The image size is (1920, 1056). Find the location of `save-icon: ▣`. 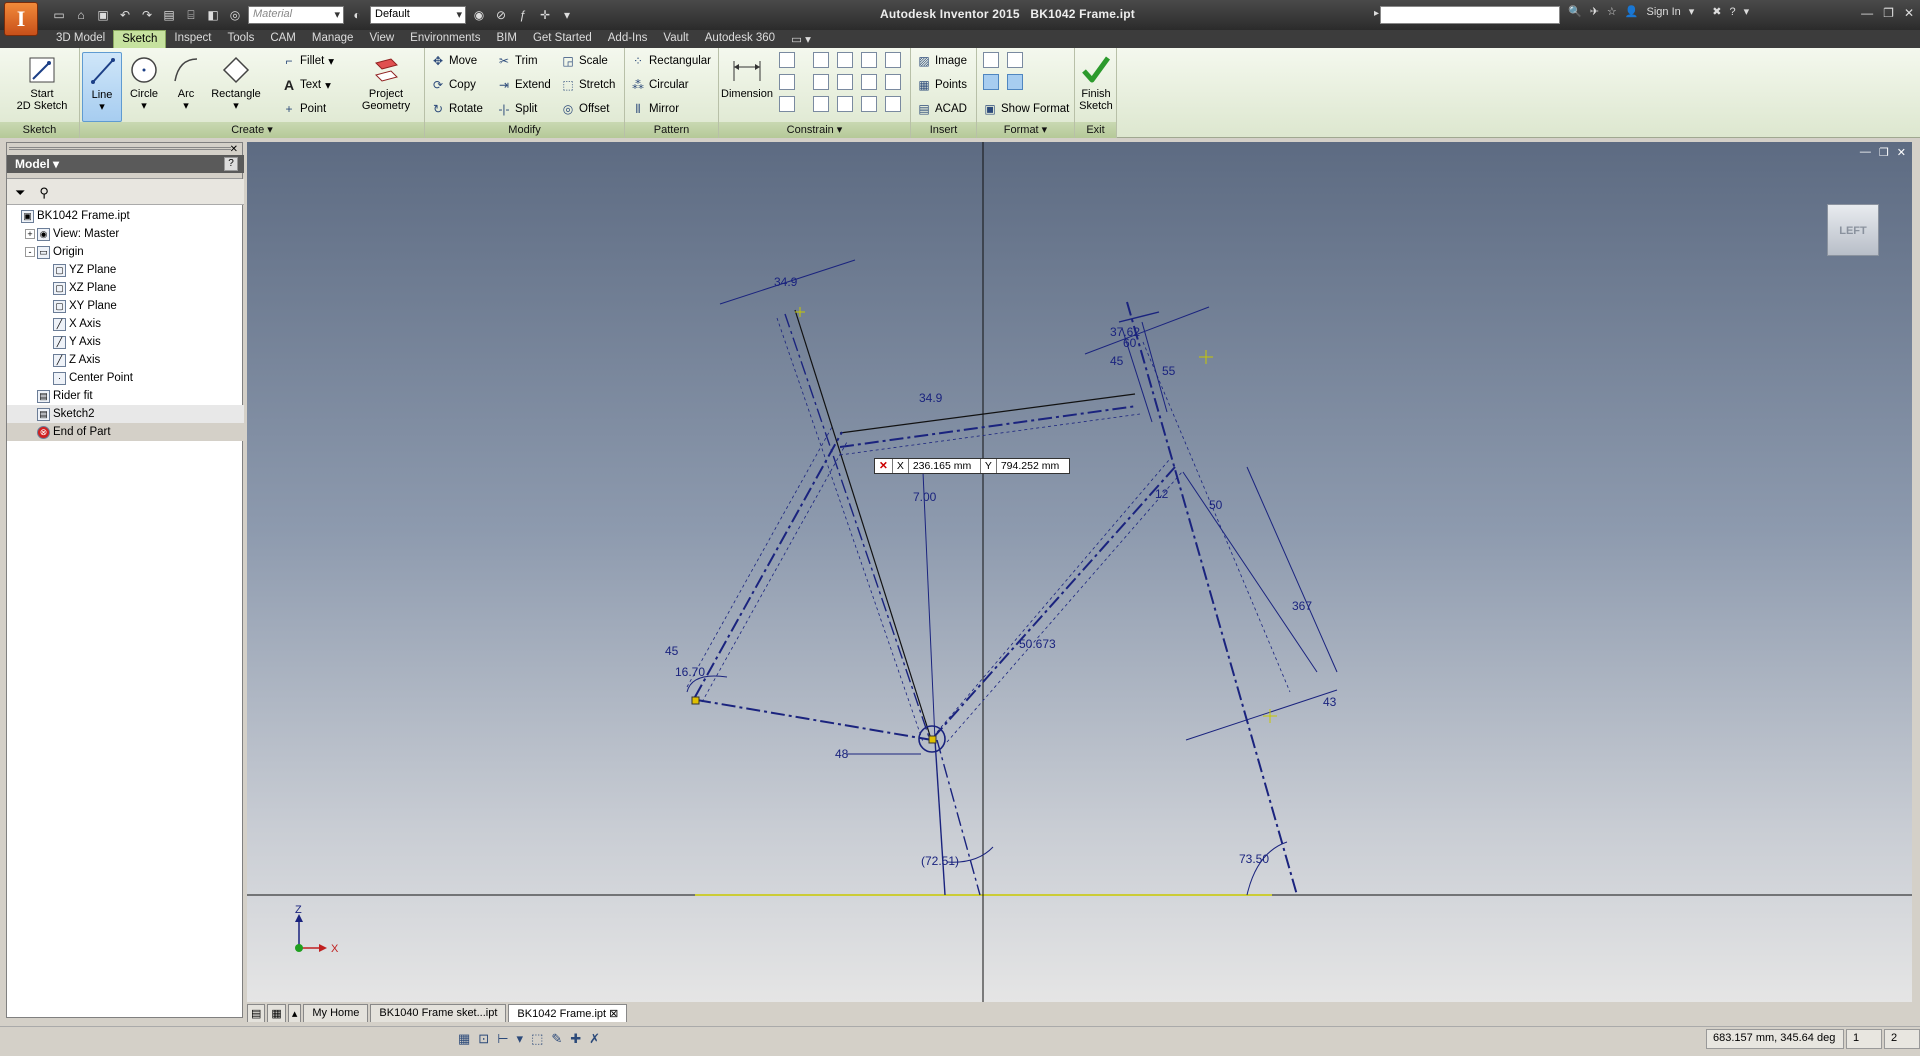

save-icon: ▣ is located at coordinates (103, 15).